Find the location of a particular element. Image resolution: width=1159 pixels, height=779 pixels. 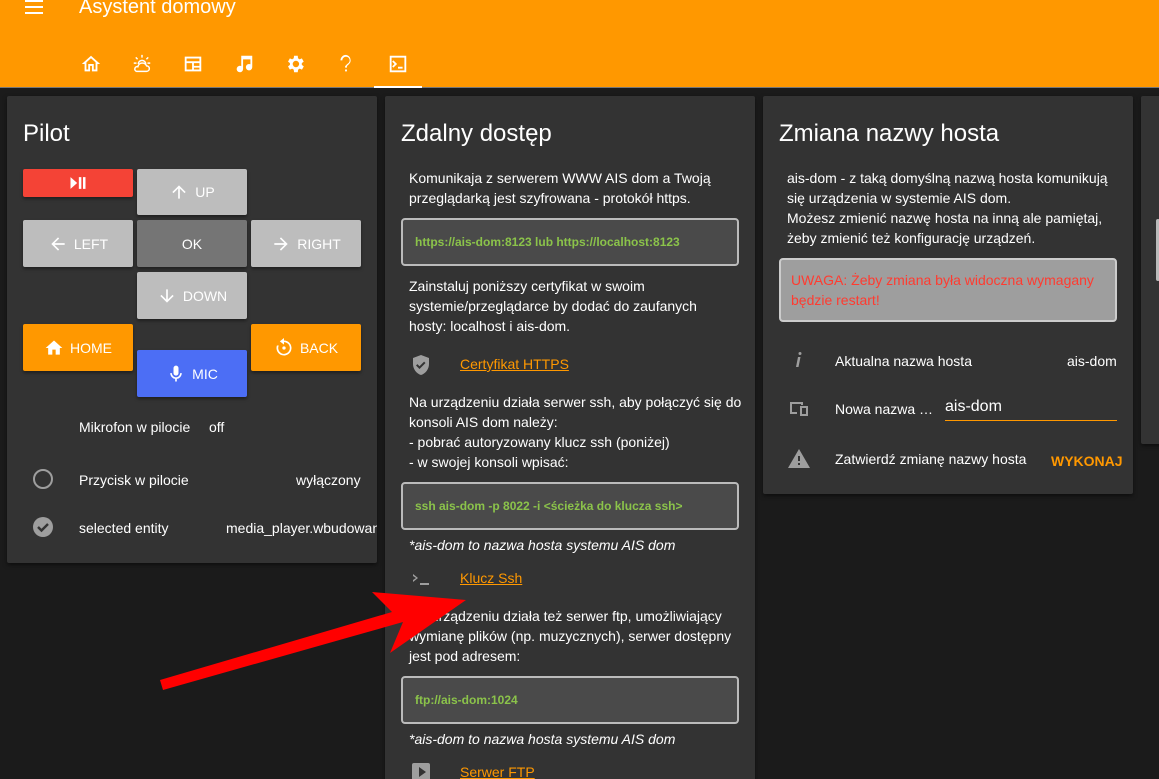

settings-icon is located at coordinates (295, 64).